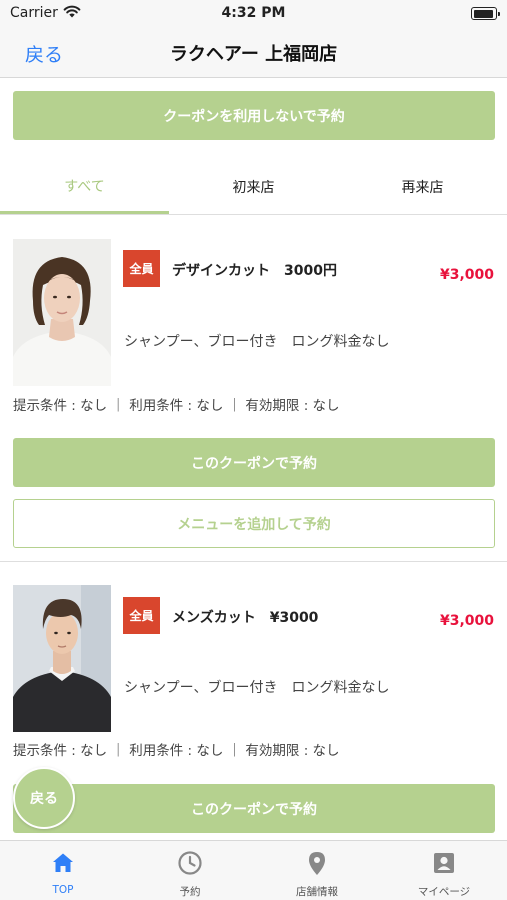  I want to click on tab-bar-item-top: TOP, so click(63, 870).